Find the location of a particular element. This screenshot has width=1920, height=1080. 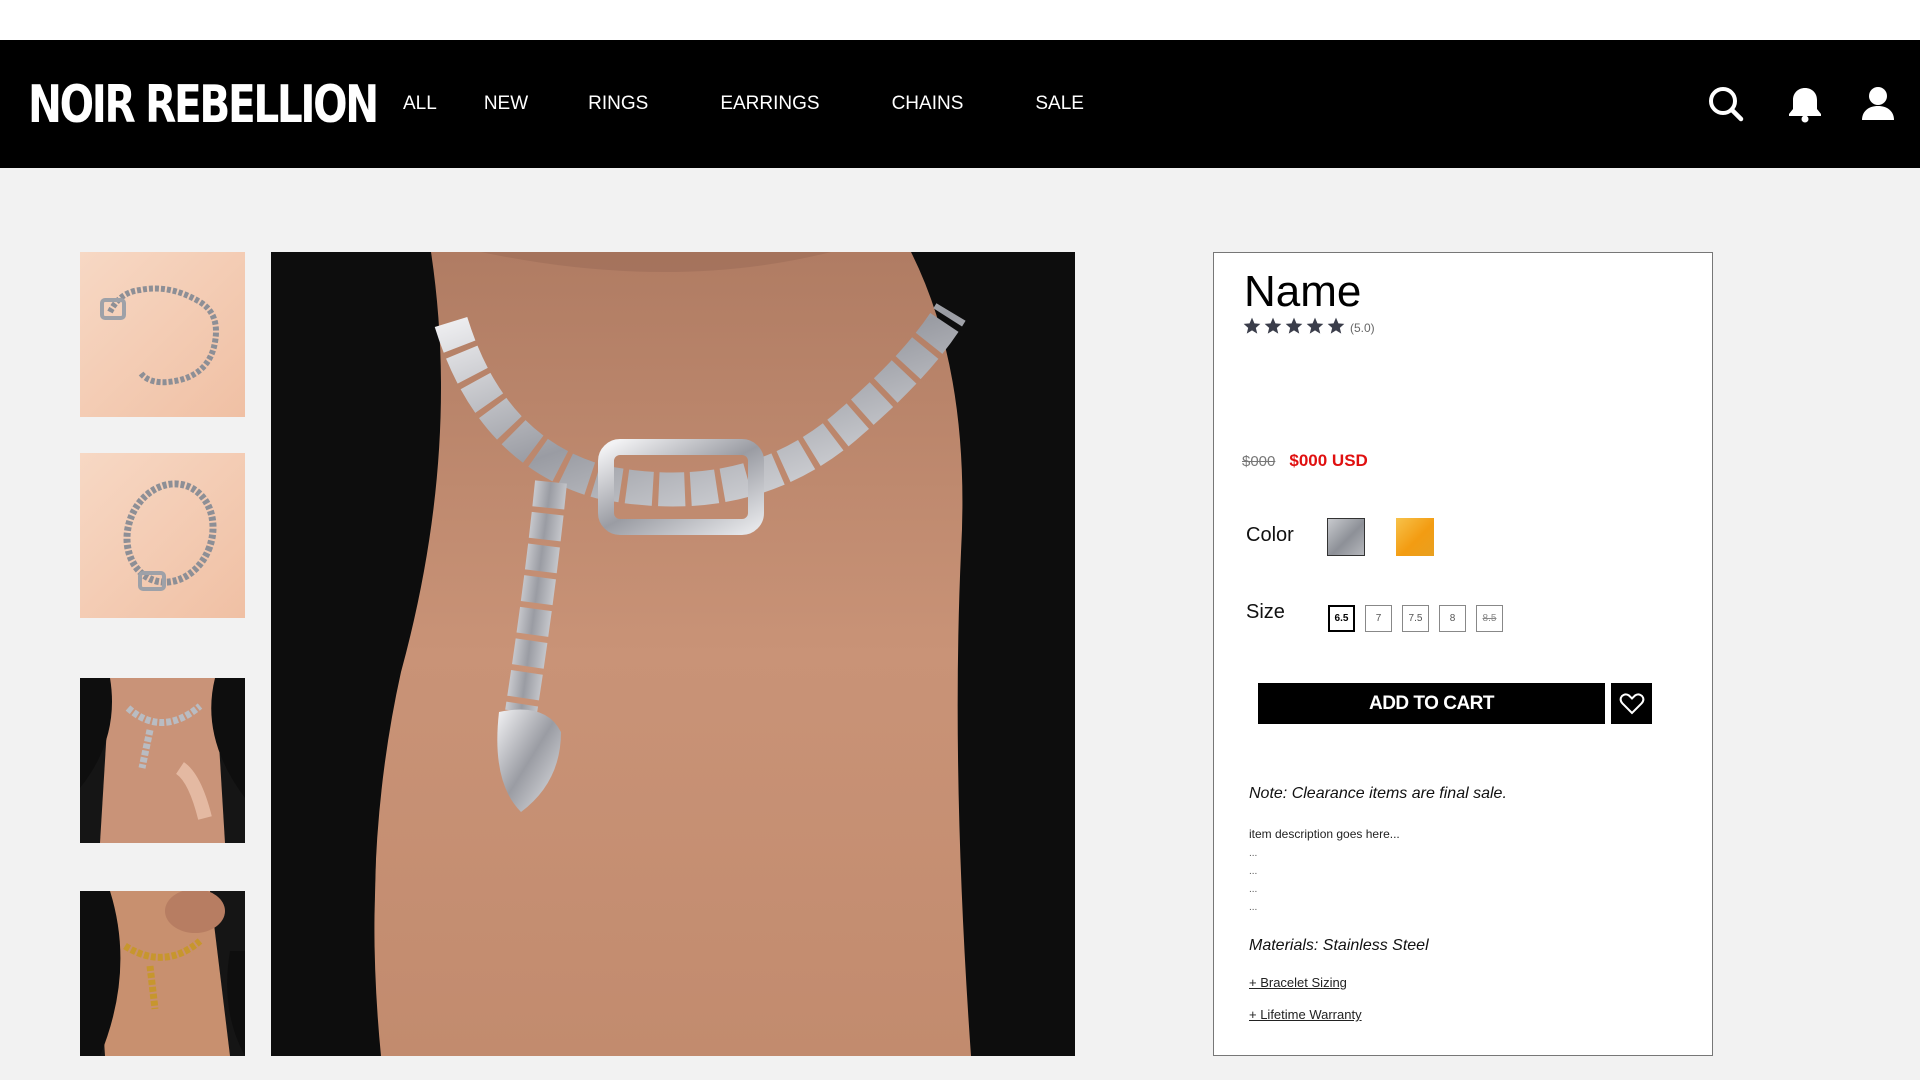

nav-item-rings: RINGS is located at coordinates (618, 104).